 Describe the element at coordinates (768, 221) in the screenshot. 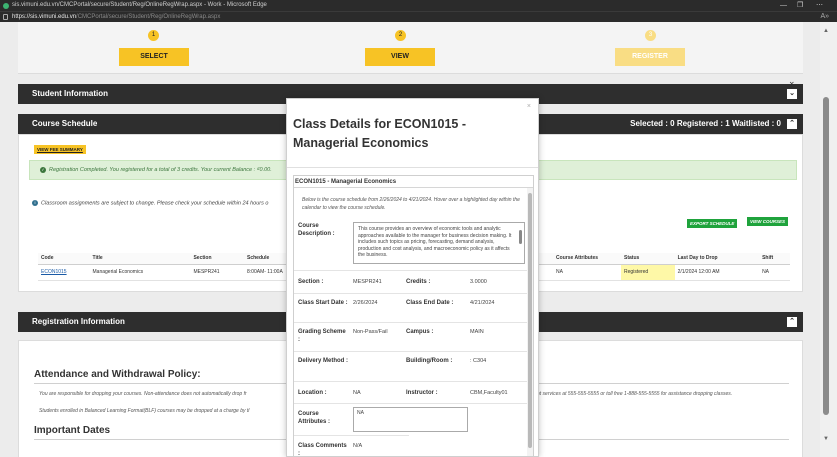

I see `view-courses-button: VIEW COURSES` at that location.